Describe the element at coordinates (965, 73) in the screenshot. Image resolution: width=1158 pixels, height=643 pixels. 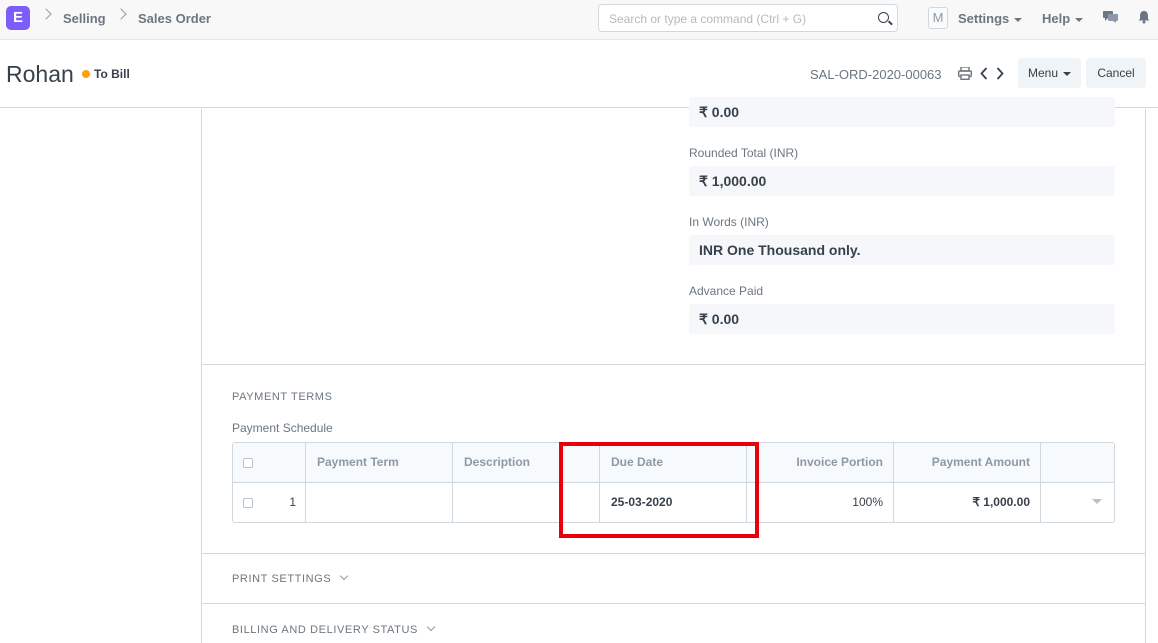
I see `print-icon` at that location.